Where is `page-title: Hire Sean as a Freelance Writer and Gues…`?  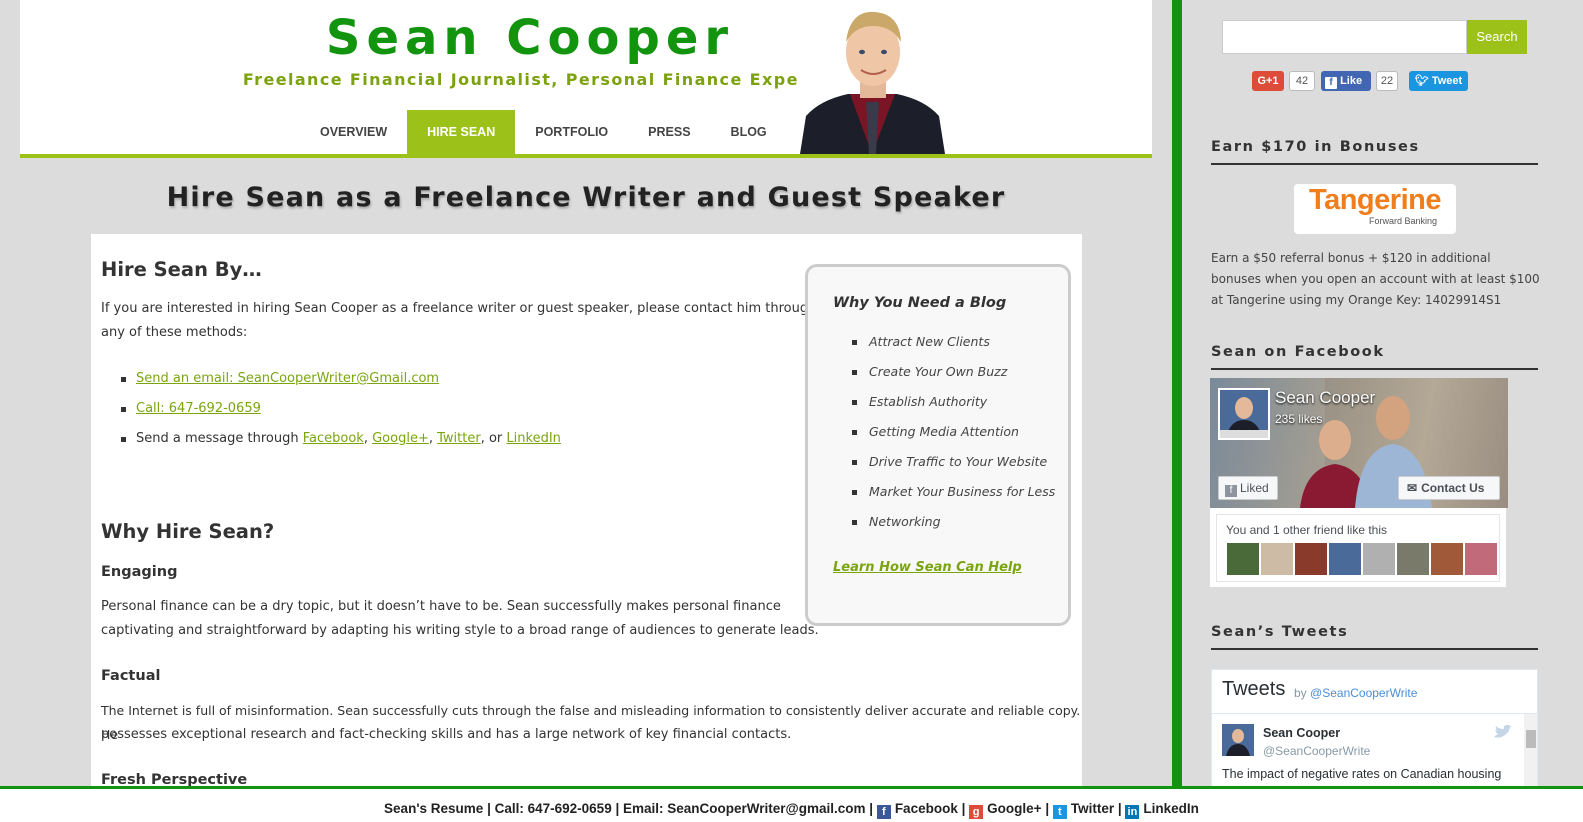 page-title: Hire Sean as a Freelance Writer and Gues… is located at coordinates (586, 197).